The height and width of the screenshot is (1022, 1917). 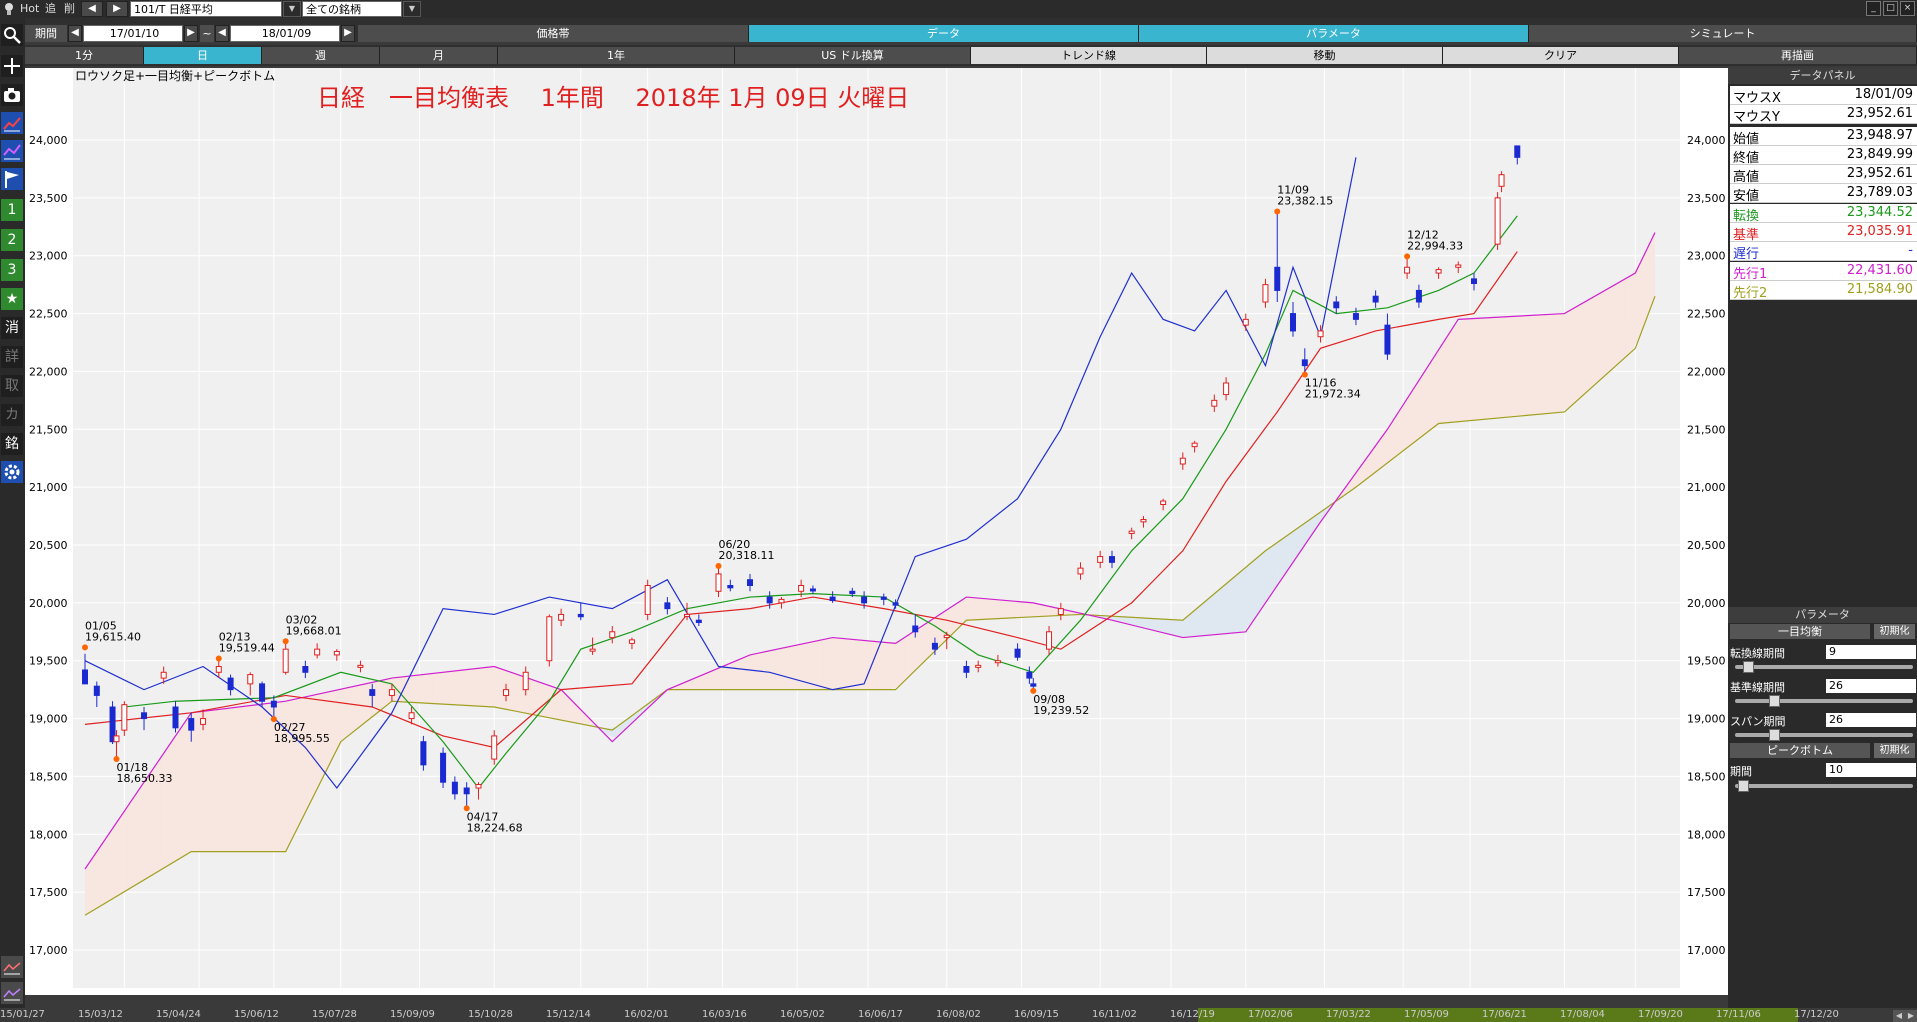 I want to click on from-date-left-icon: ◀, so click(x=75, y=33).